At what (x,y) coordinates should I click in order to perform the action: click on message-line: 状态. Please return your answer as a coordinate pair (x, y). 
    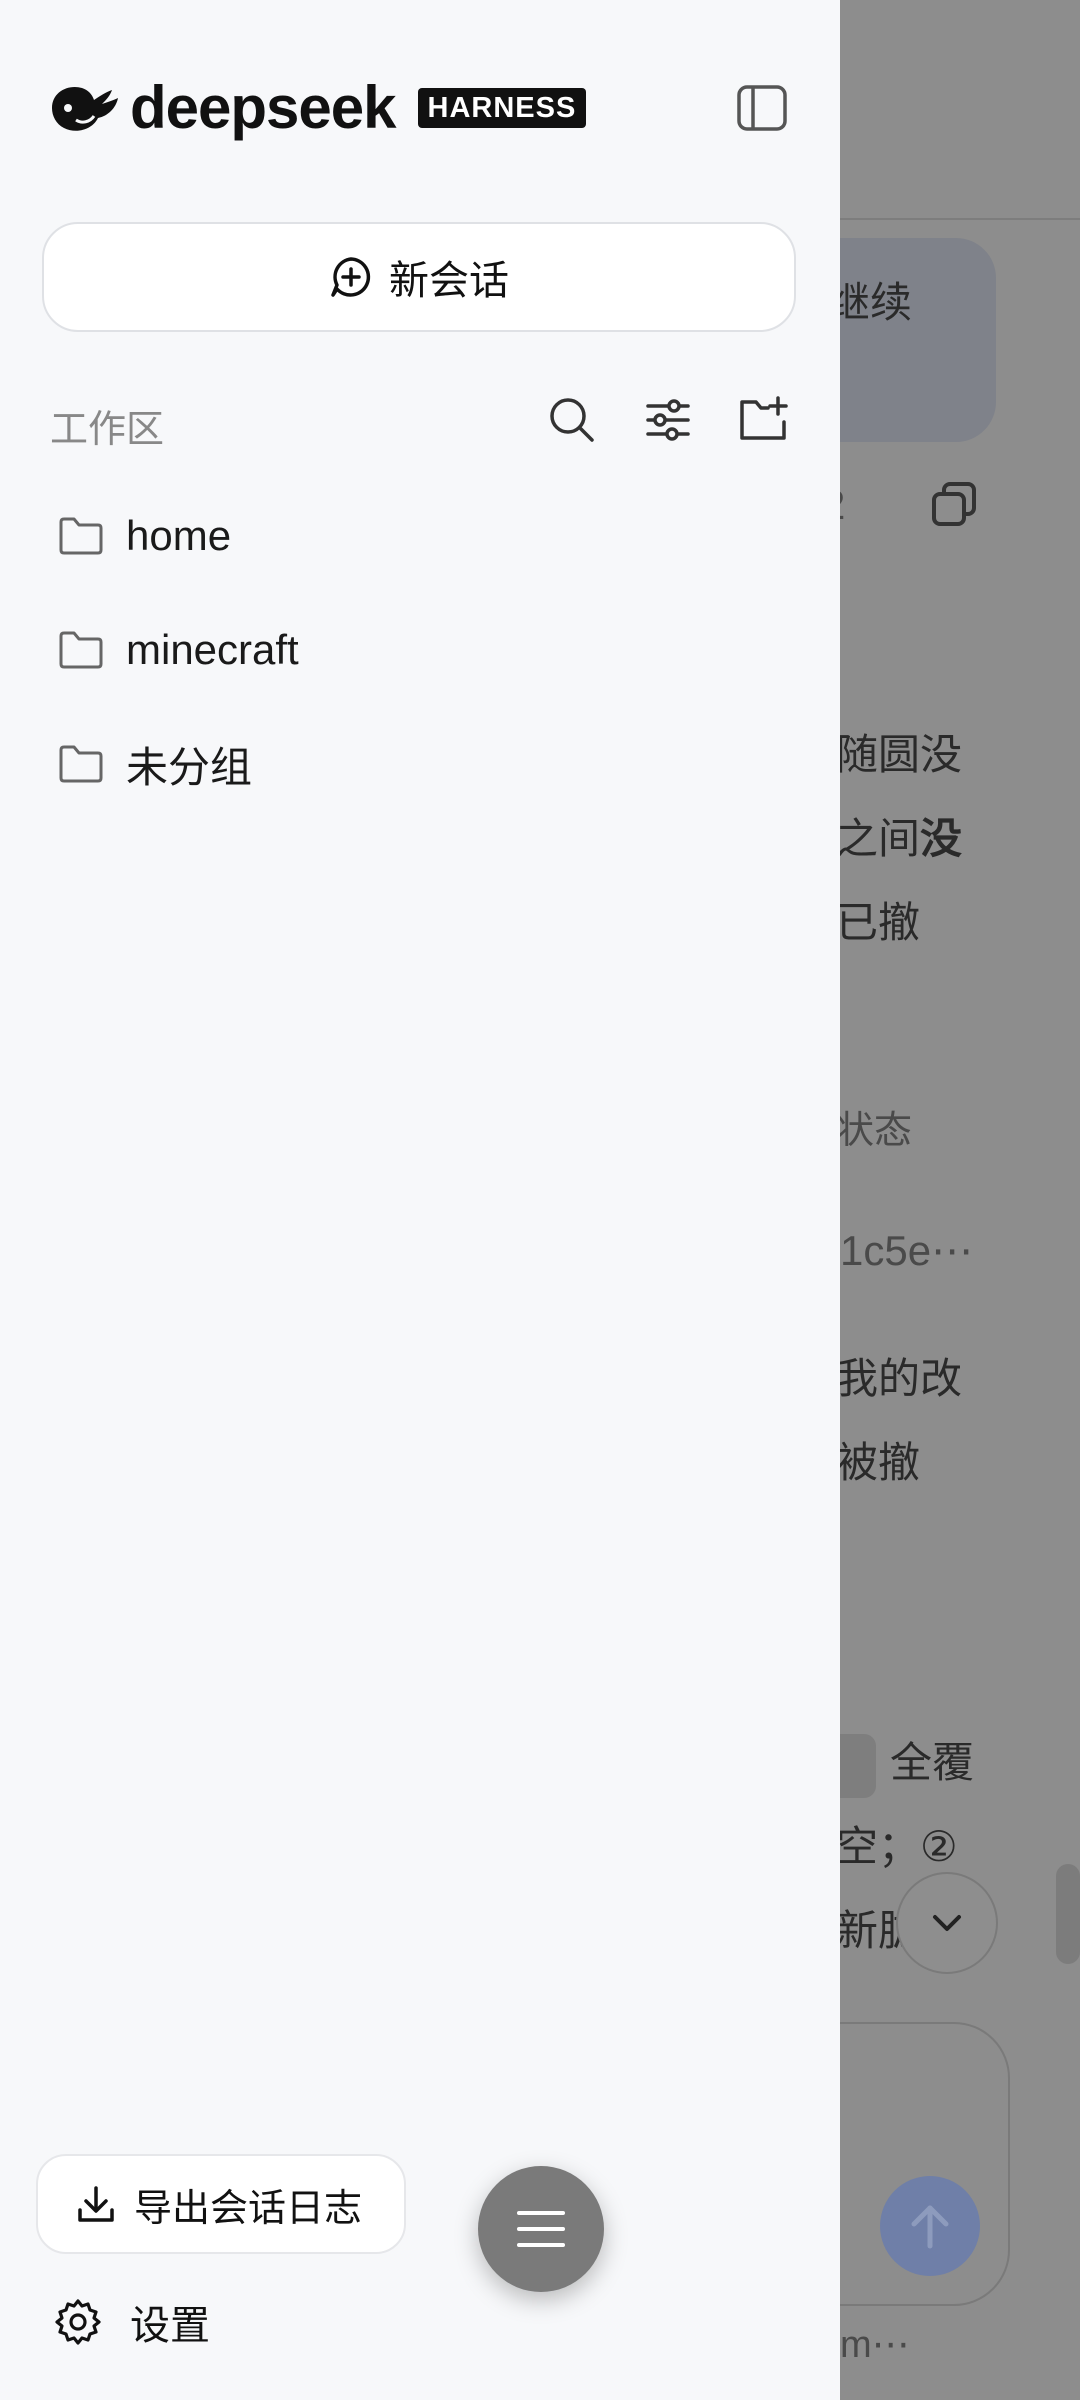
    Looking at the image, I should click on (874, 1131).